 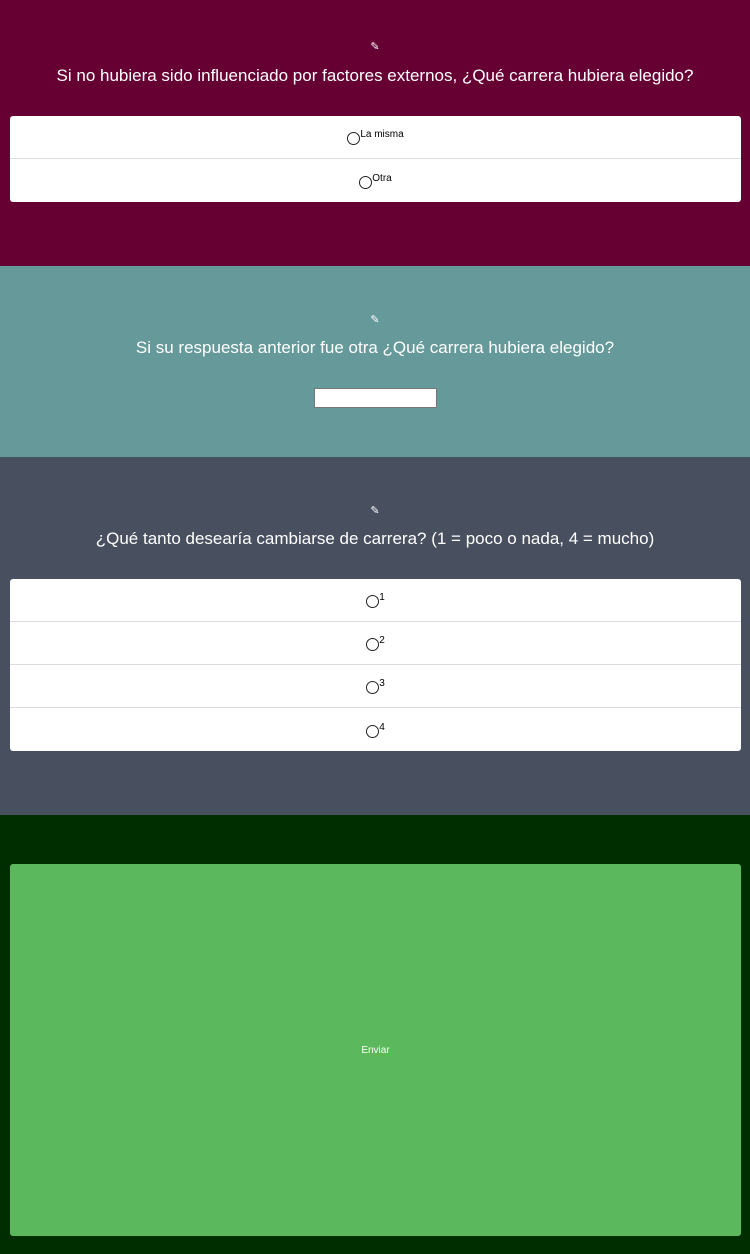 I want to click on career-text-input, so click(x=375, y=398).